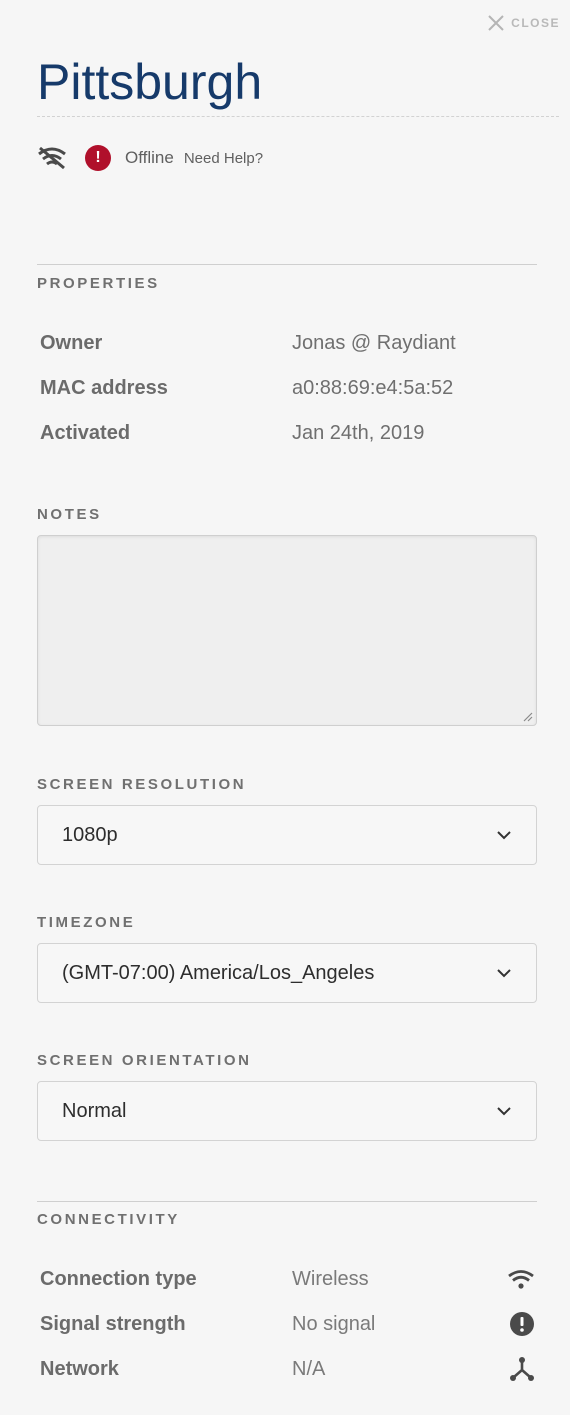 The image size is (570, 1415). What do you see at coordinates (309, 1368) in the screenshot?
I see `connectivity-value: N/A` at bounding box center [309, 1368].